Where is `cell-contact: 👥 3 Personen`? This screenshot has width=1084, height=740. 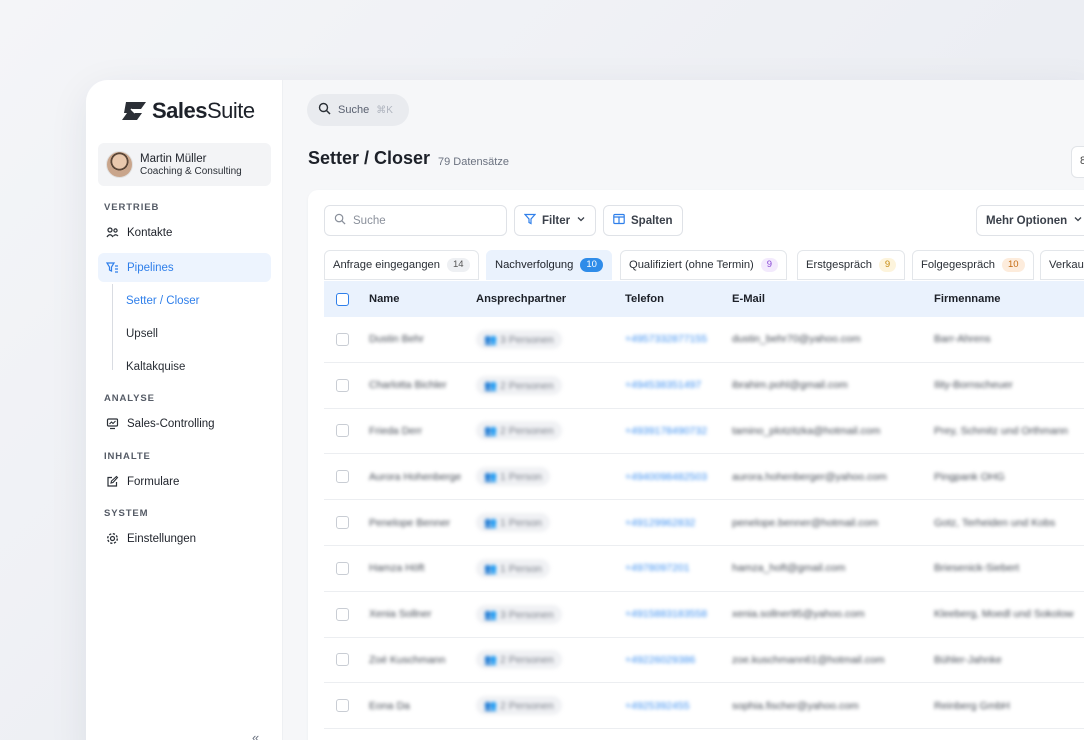 cell-contact: 👥 3 Personen is located at coordinates (519, 339).